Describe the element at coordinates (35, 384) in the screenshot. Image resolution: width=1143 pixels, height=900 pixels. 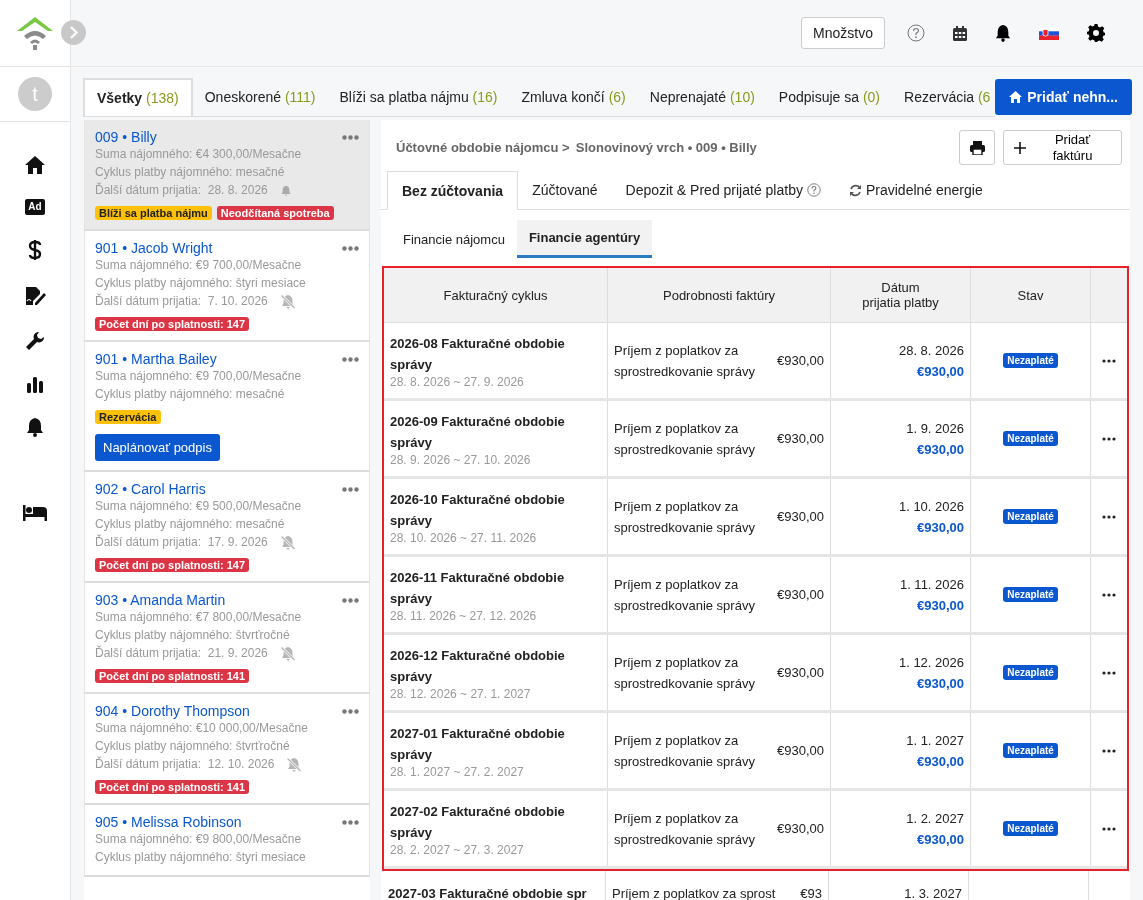
I see `bar-chart-icon` at that location.